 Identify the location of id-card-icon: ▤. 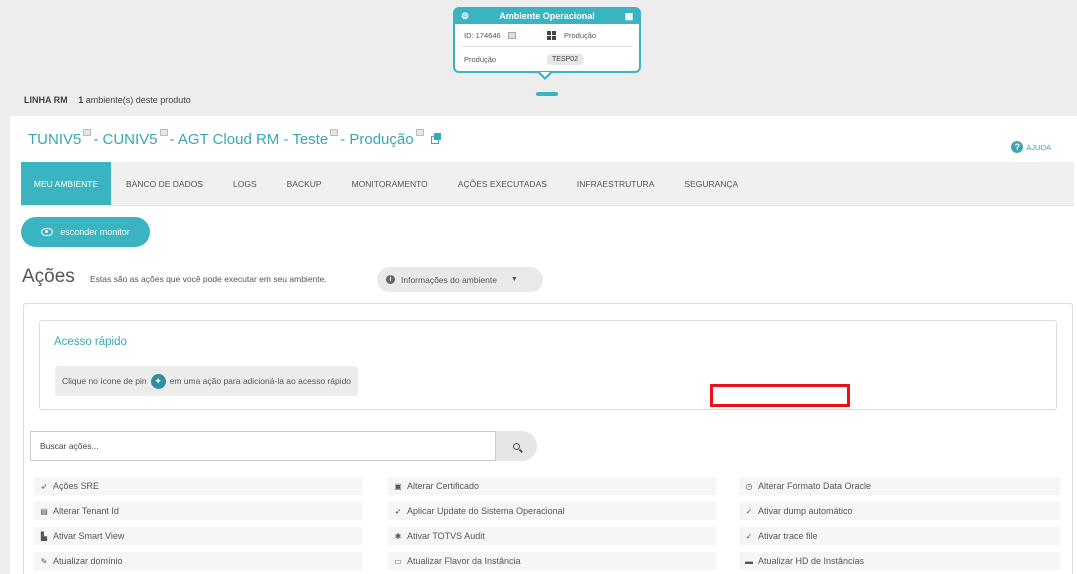
(44, 511).